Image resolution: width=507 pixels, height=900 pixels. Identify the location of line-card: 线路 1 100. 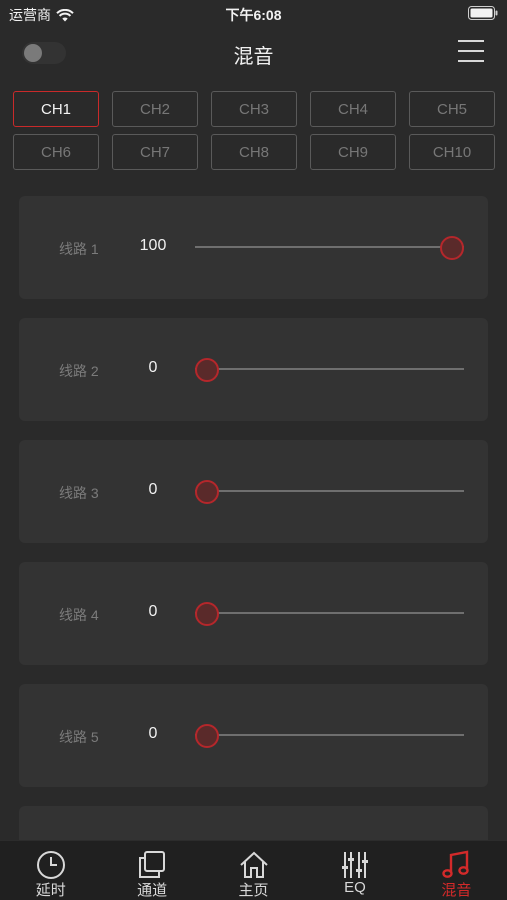
(253, 247).